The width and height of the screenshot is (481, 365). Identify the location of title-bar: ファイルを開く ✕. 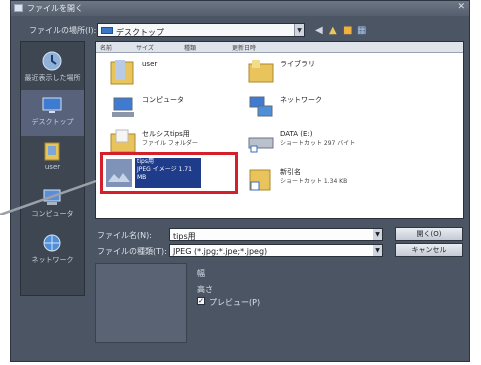
(240, 8).